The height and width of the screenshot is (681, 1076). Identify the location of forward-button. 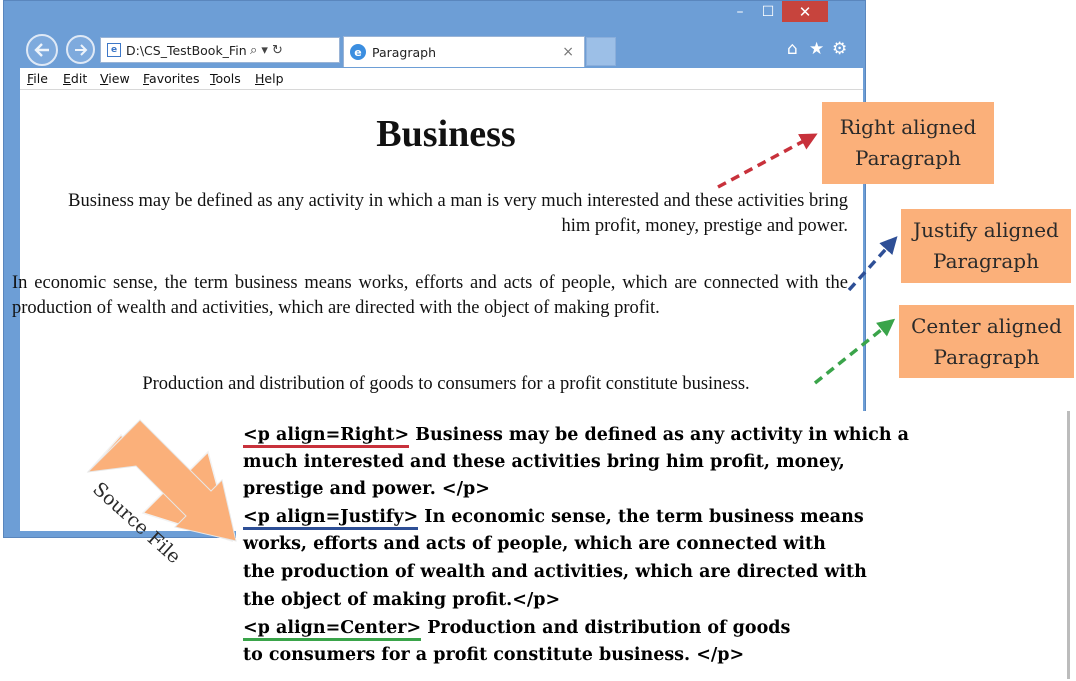
(80, 49).